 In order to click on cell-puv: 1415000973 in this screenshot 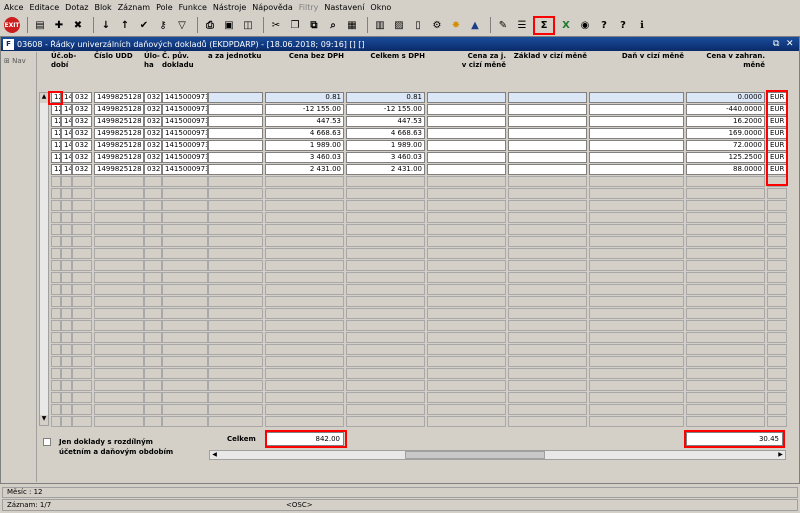, I will do `click(185, 169)`.